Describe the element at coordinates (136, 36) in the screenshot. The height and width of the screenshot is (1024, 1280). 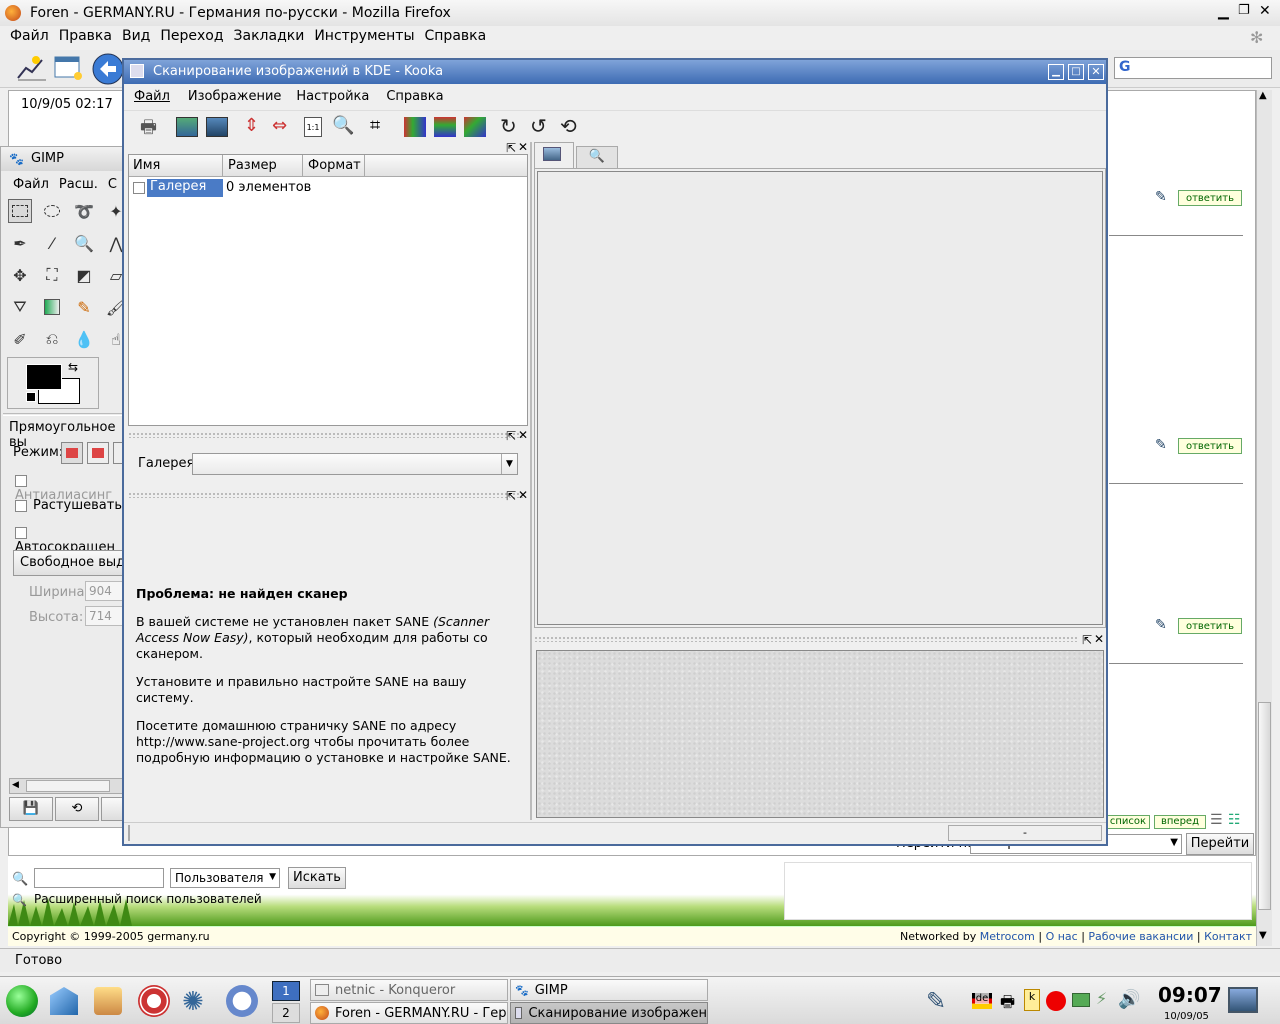
I see `menu-view: Вид` at that location.